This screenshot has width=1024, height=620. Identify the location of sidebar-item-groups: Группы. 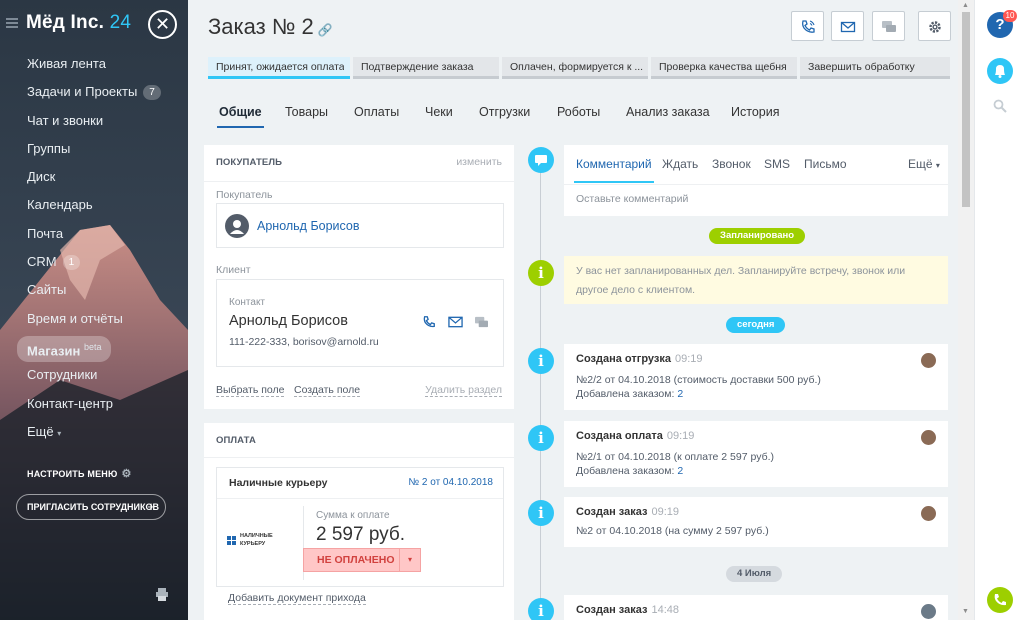
(94, 152).